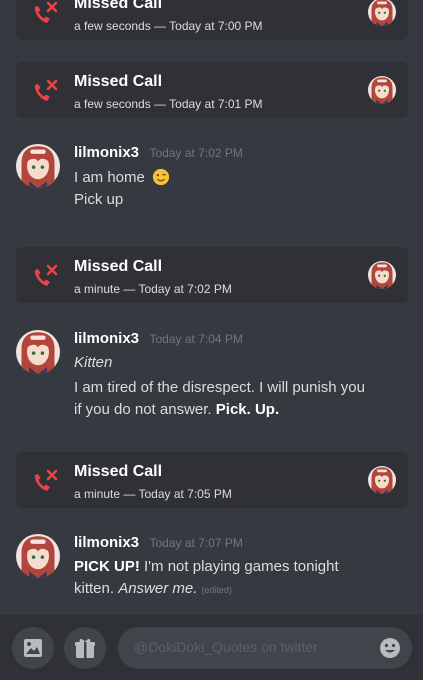  What do you see at coordinates (212, 480) in the screenshot?
I see `missed-call-card: Missed Call a minute — Today at 7:05 PM` at bounding box center [212, 480].